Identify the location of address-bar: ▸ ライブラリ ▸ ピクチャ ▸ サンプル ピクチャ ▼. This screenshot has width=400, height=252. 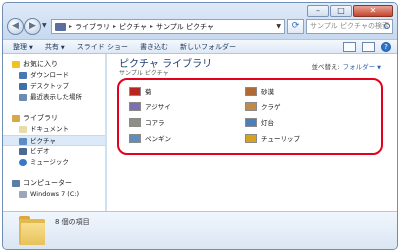
(168, 26).